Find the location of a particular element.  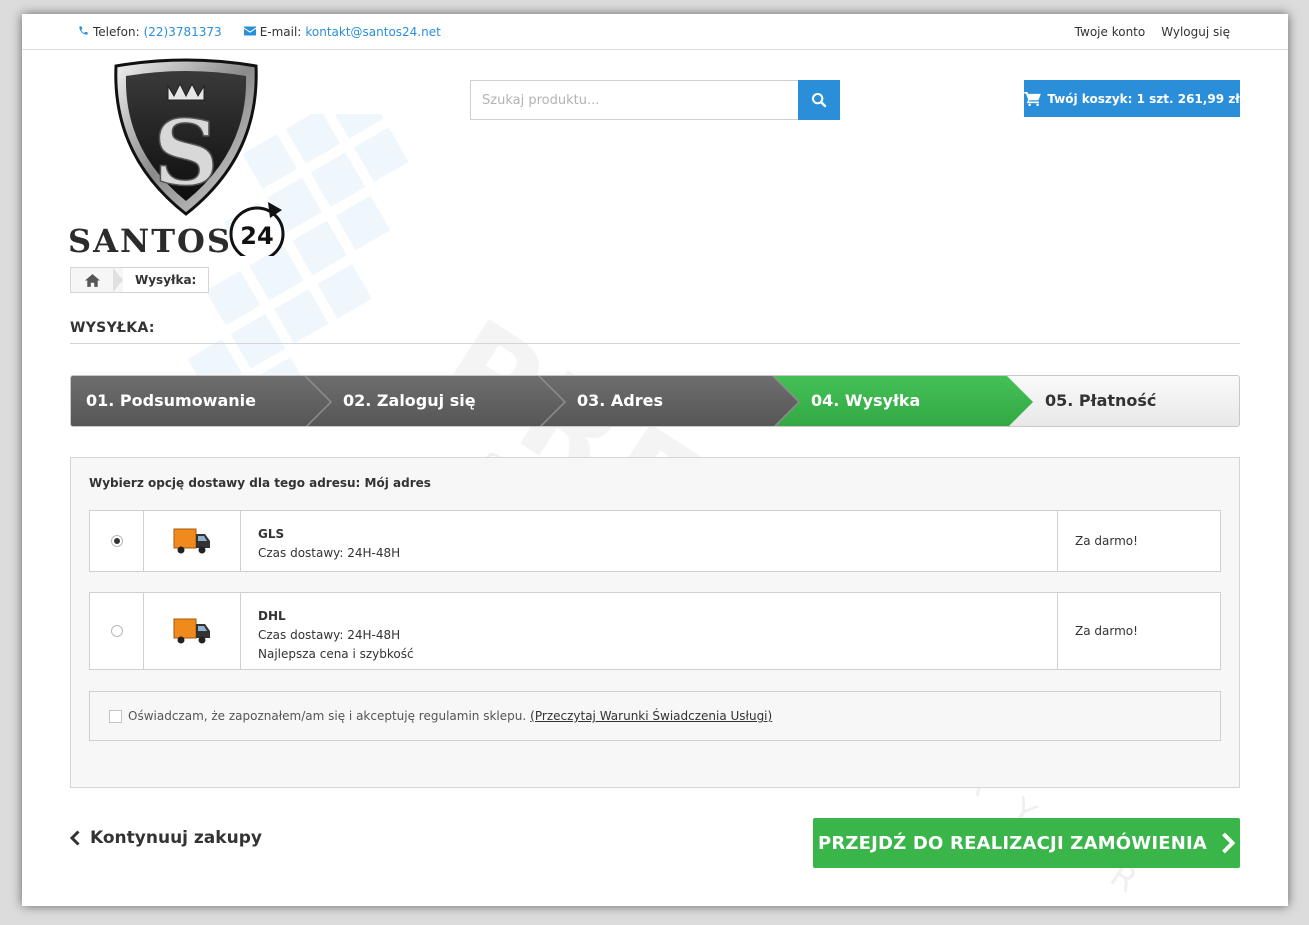

home-icon is located at coordinates (92, 280).